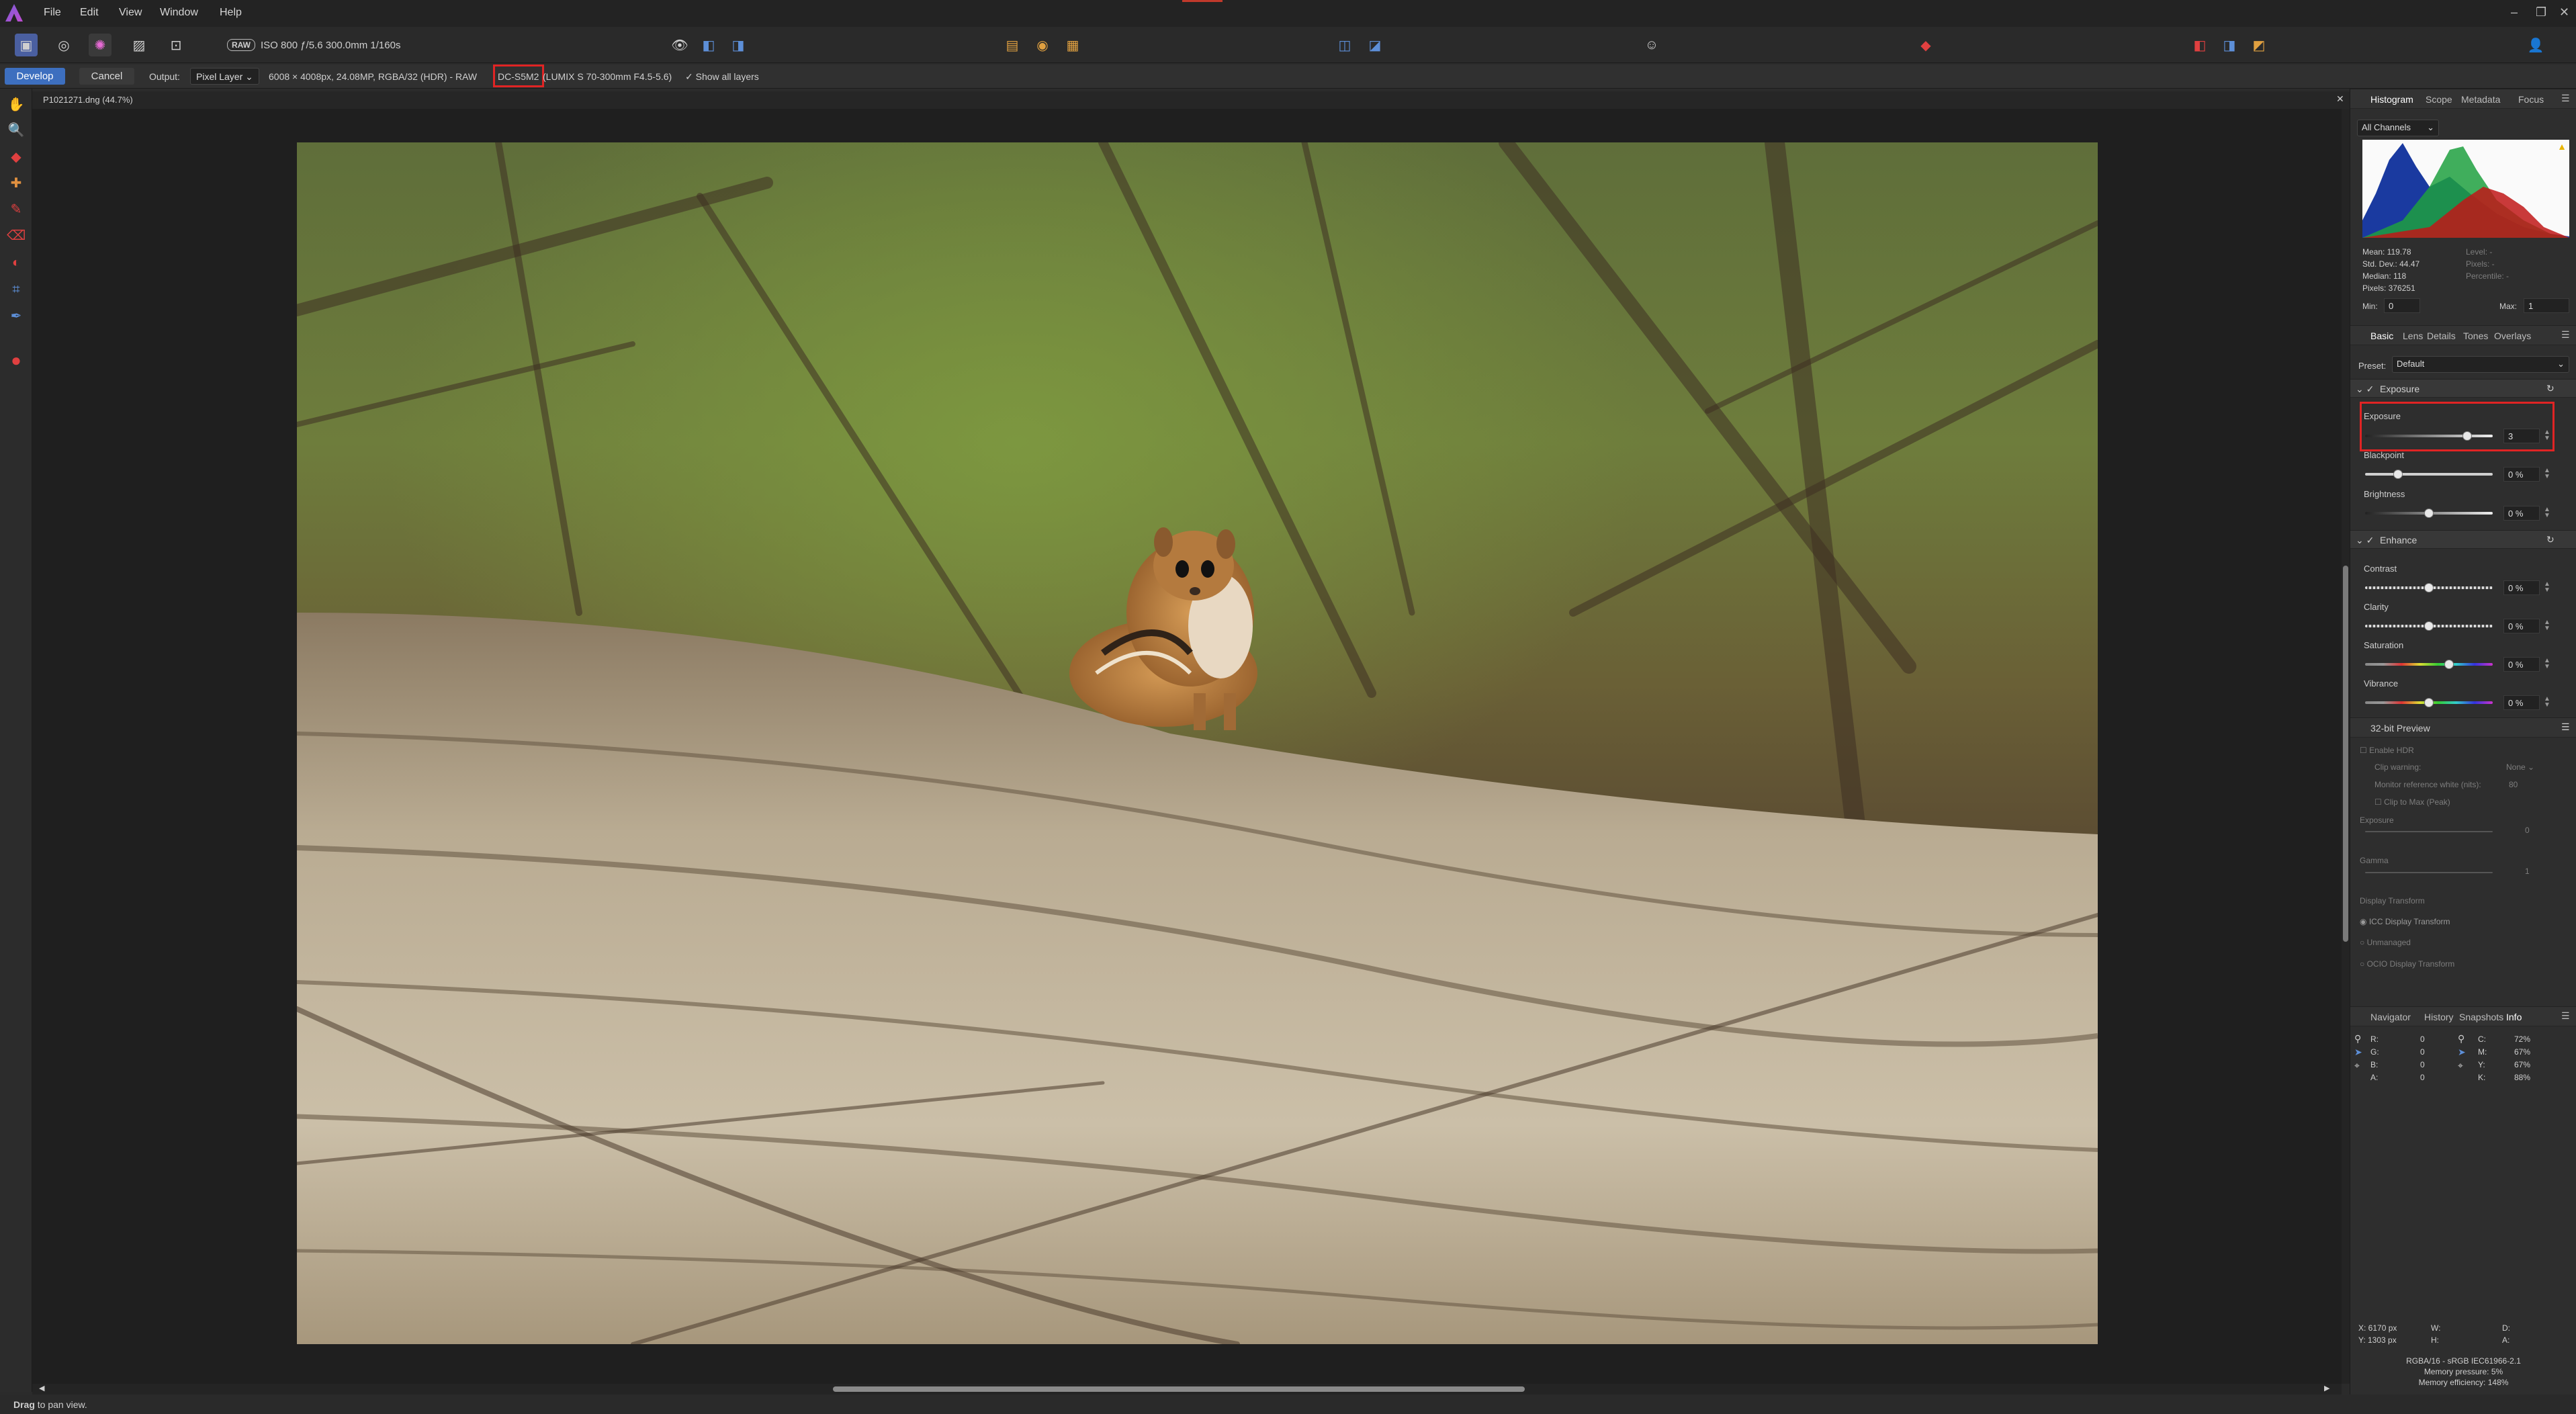 The width and height of the screenshot is (2576, 1414). What do you see at coordinates (2385, 942) in the screenshot?
I see `unmanaged-radio: ○ Unmanaged` at bounding box center [2385, 942].